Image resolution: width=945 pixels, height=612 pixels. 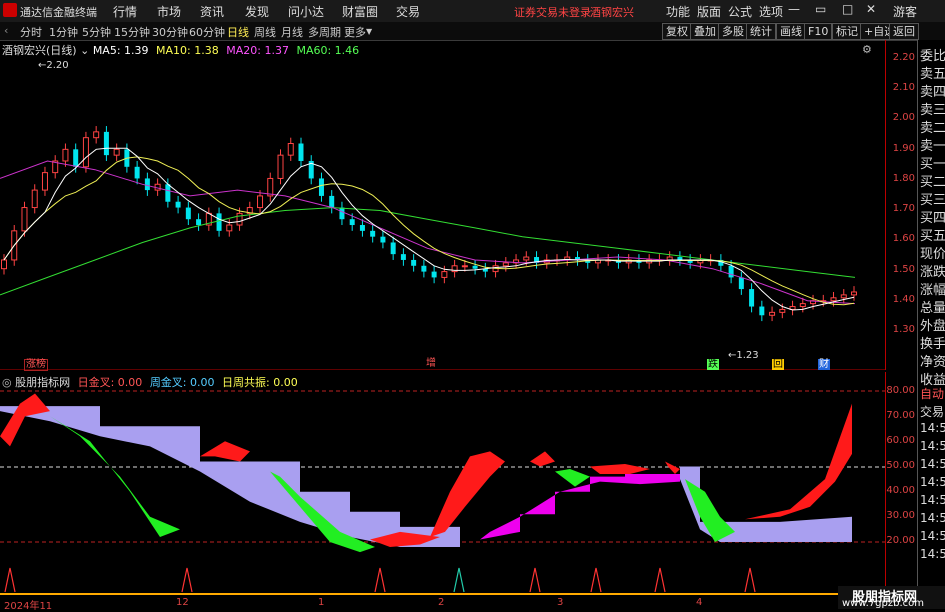 I want to click on menu-gongneng: 功能, so click(x=678, y=11).